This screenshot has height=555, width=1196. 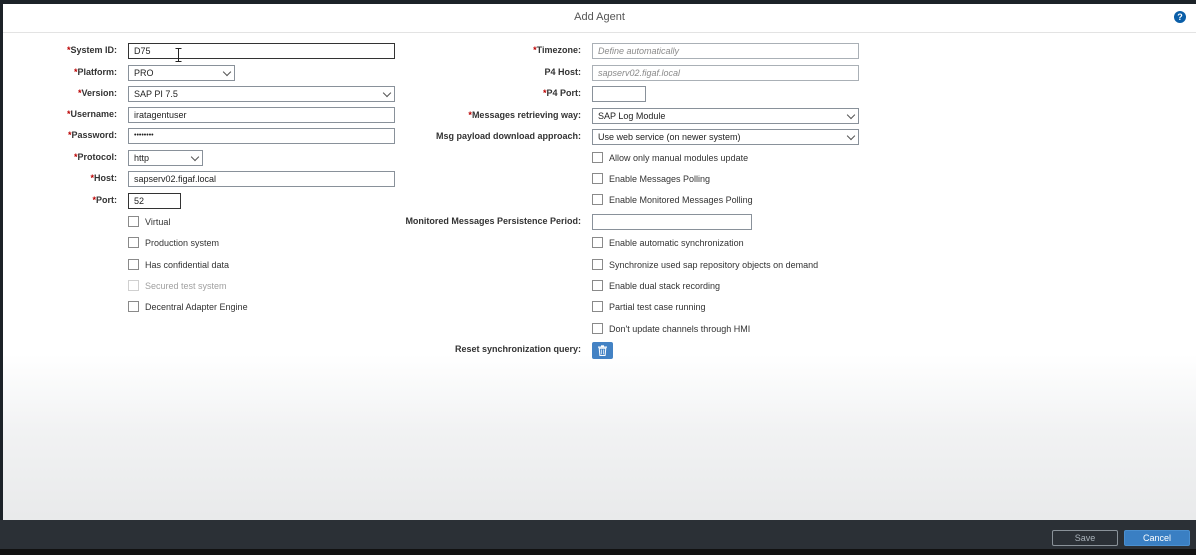 I want to click on checkbox-label: Don't update channels through HMI, so click(x=680, y=329).